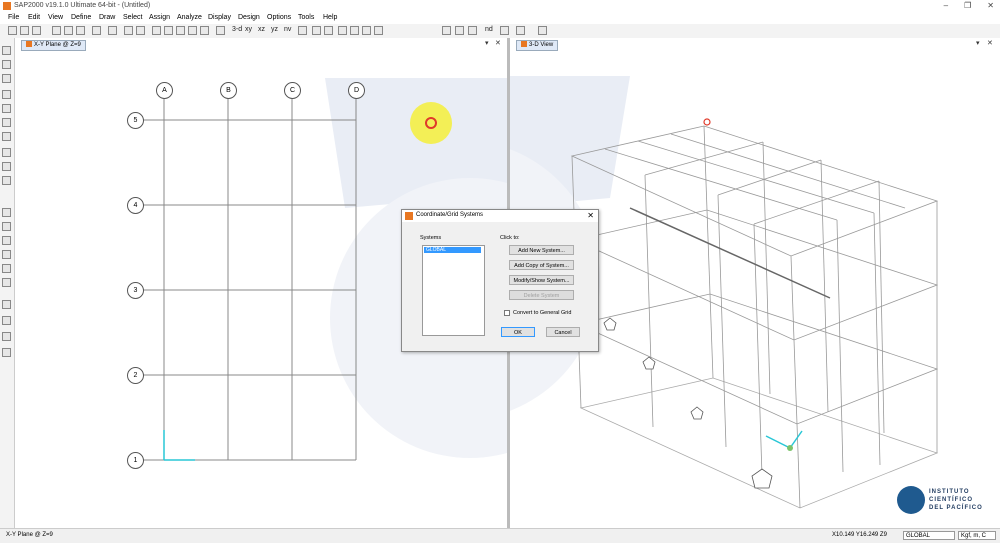 The height and width of the screenshot is (543, 1000). I want to click on draw-frame-icon, so click(6, 94).